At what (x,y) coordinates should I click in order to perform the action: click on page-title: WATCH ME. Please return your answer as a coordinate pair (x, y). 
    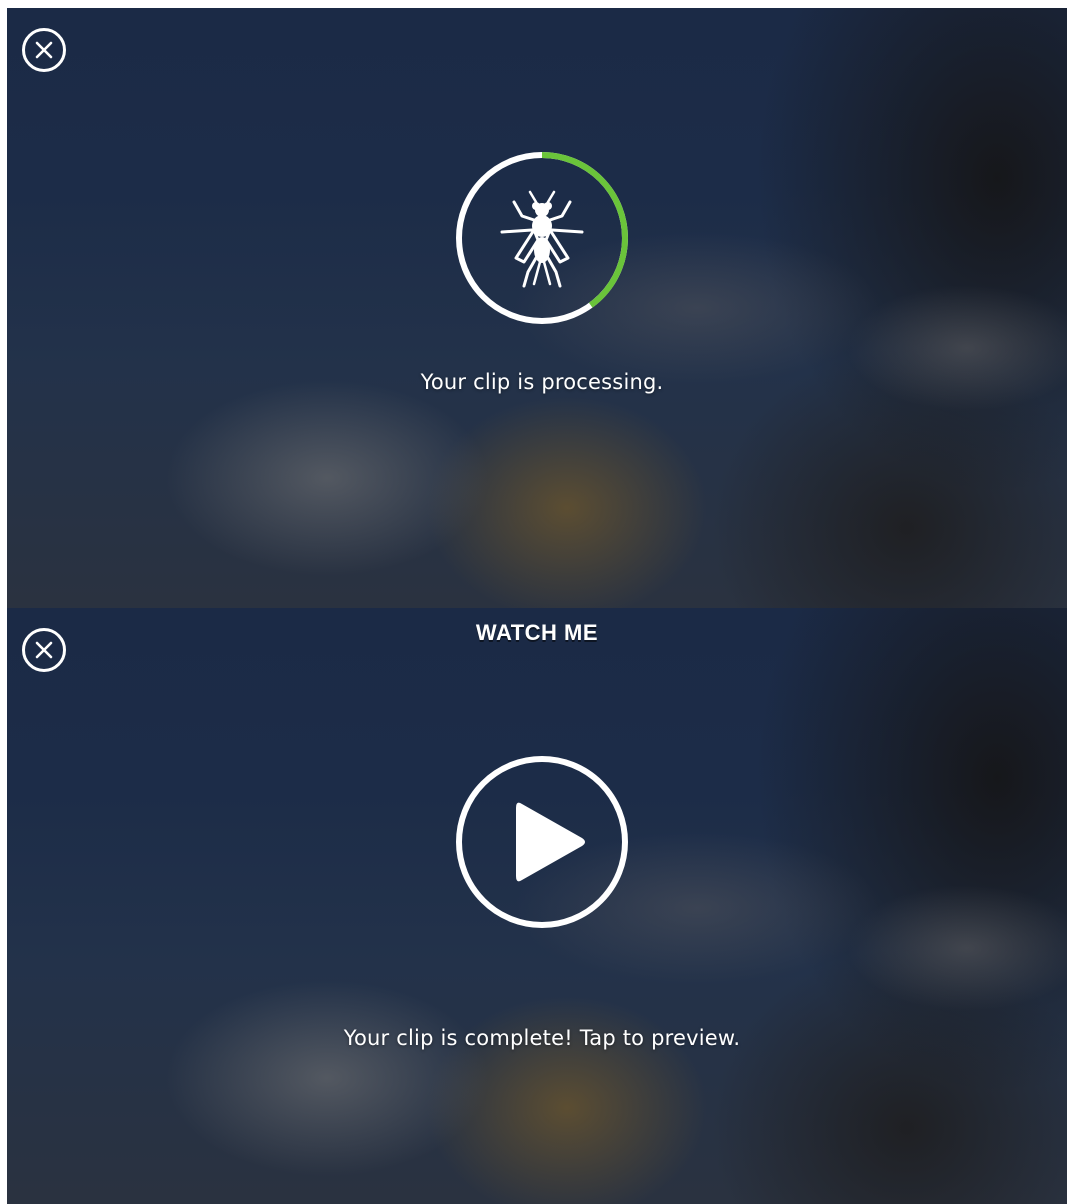
    Looking at the image, I should click on (537, 632).